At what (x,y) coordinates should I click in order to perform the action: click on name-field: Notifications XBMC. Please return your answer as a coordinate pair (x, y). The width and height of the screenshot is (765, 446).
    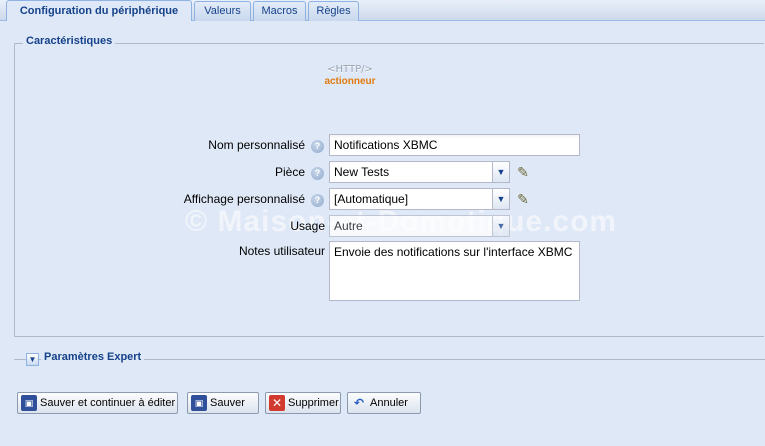
    Looking at the image, I should click on (454, 145).